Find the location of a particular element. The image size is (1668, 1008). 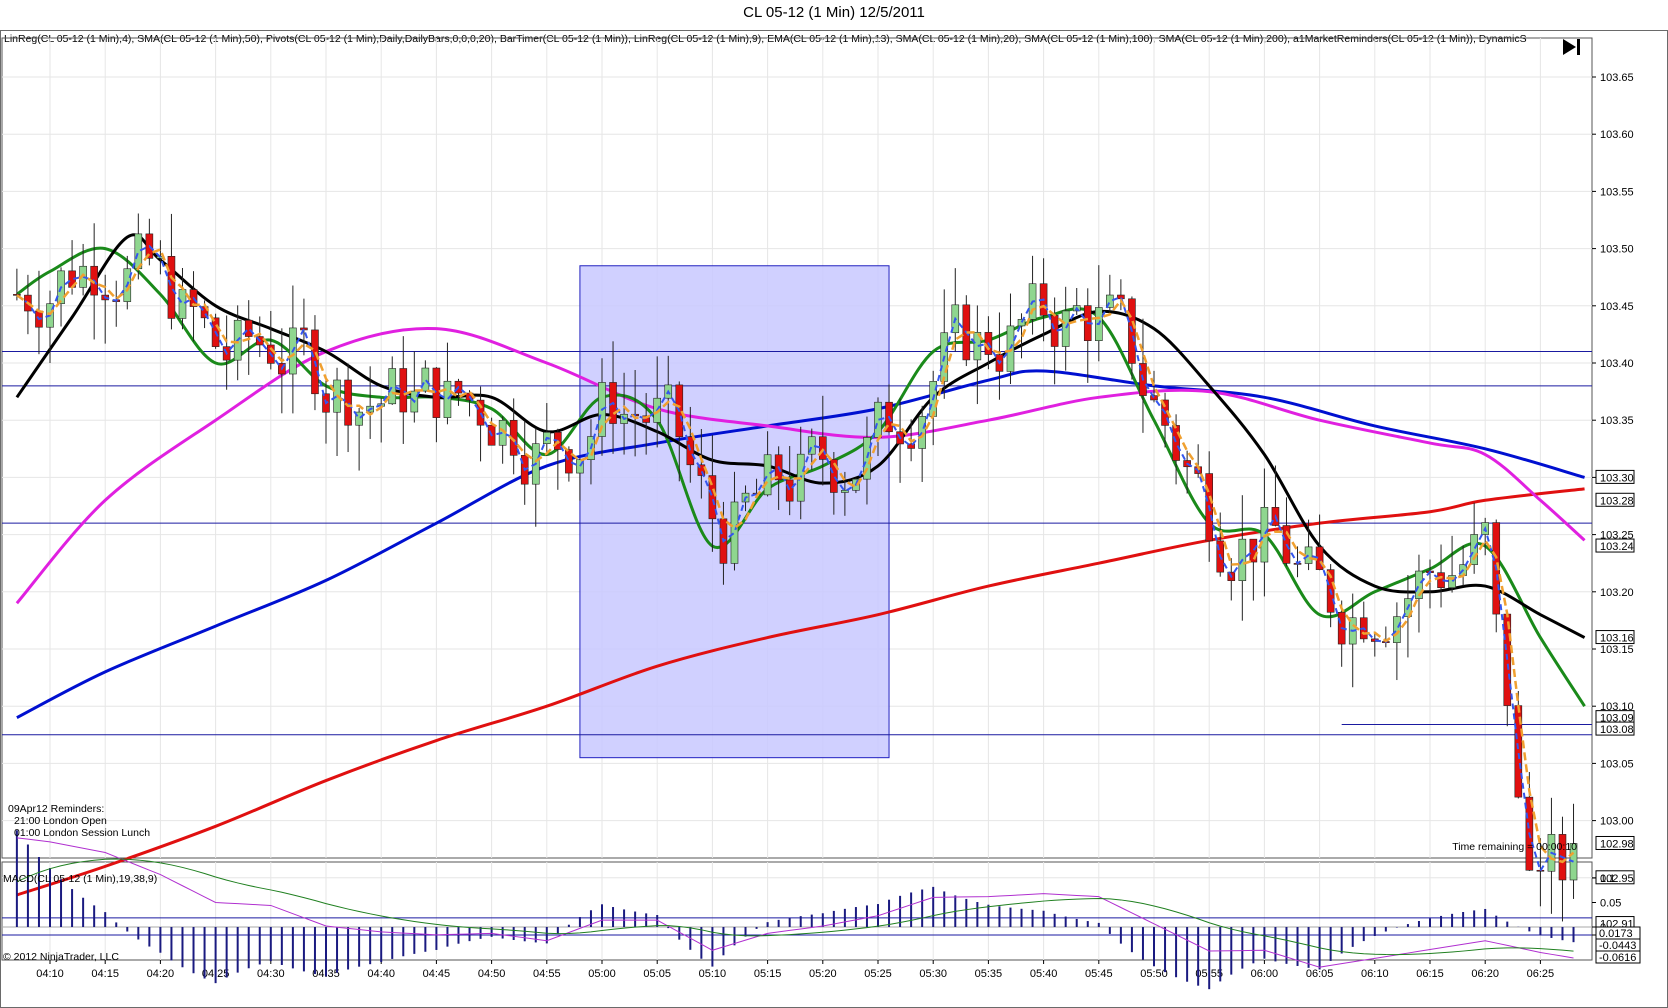

reminders-heading: 09Apr12 Reminders: is located at coordinates (56, 809).